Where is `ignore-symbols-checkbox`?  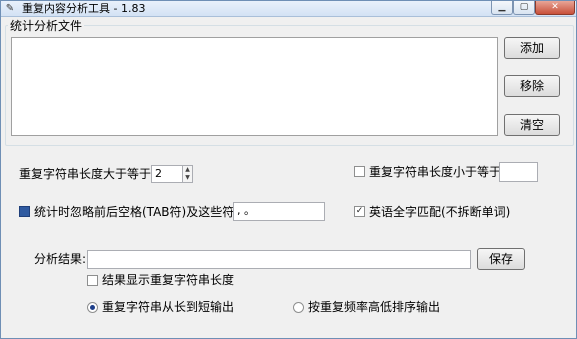
ignore-symbols-checkbox is located at coordinates (24, 211).